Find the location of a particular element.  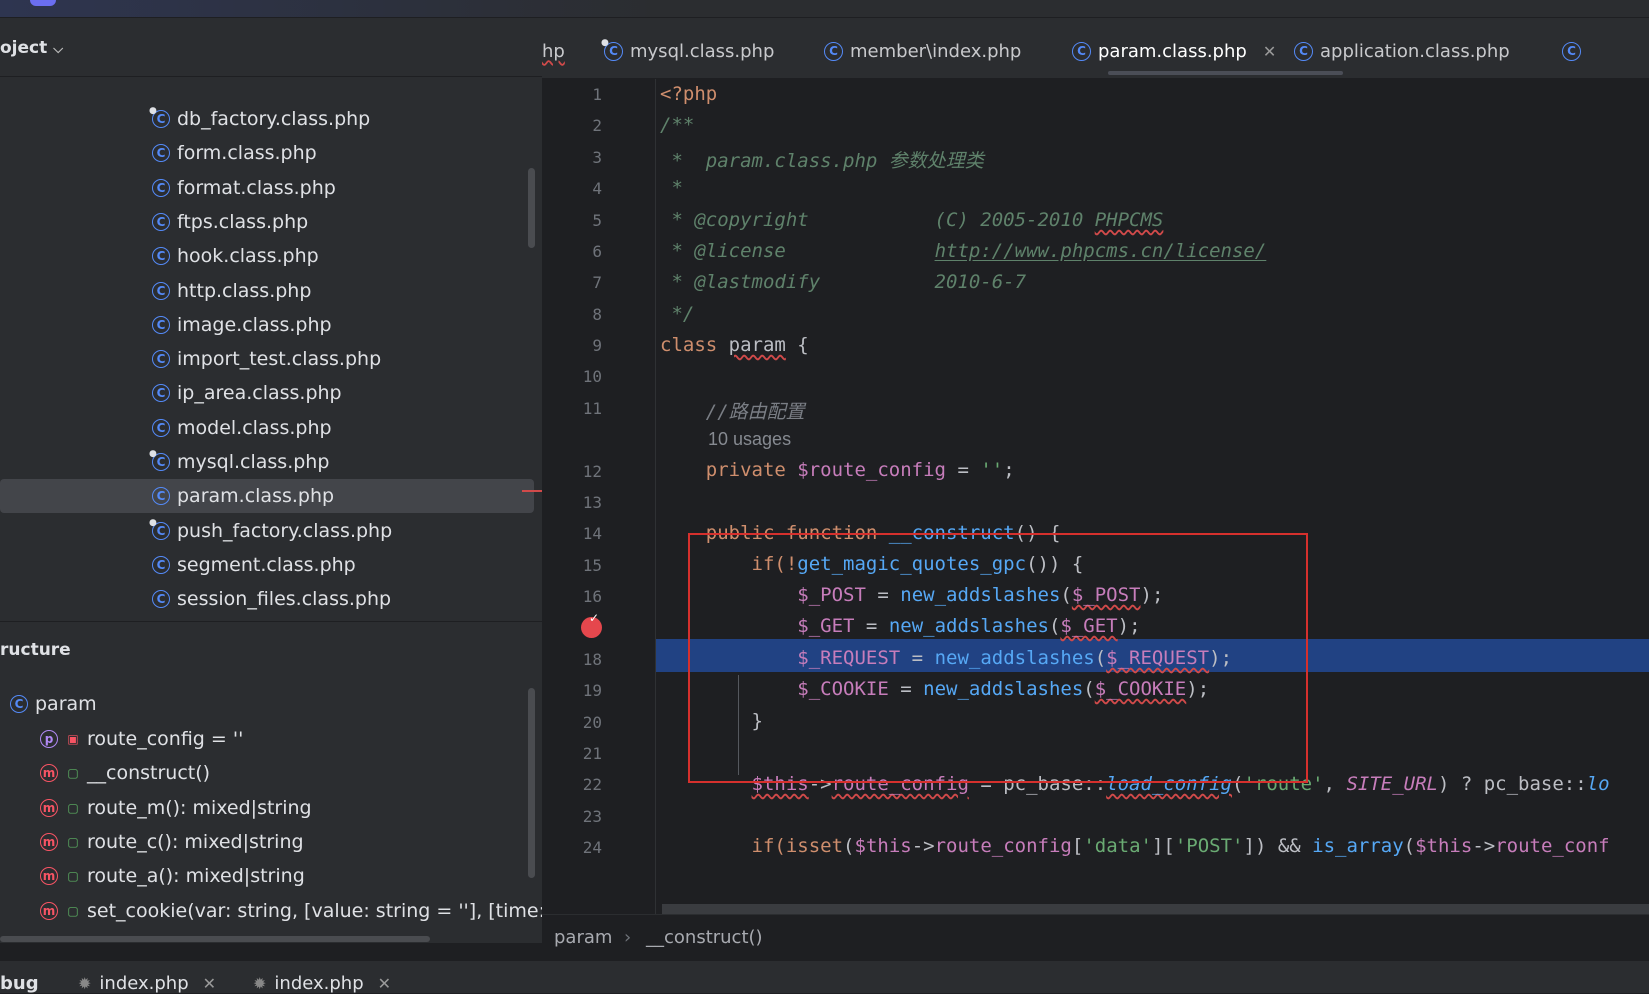

tab-param-class: Cparam.class.php ✕ is located at coordinates (1174, 51).